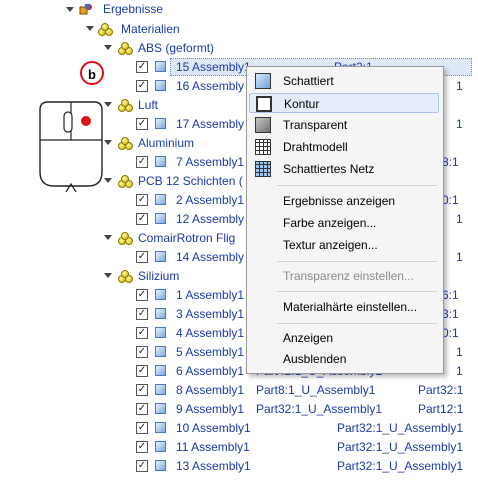 The height and width of the screenshot is (494, 478). Describe the element at coordinates (210, 257) in the screenshot. I see `assembly-name: 14 Assembly` at that location.